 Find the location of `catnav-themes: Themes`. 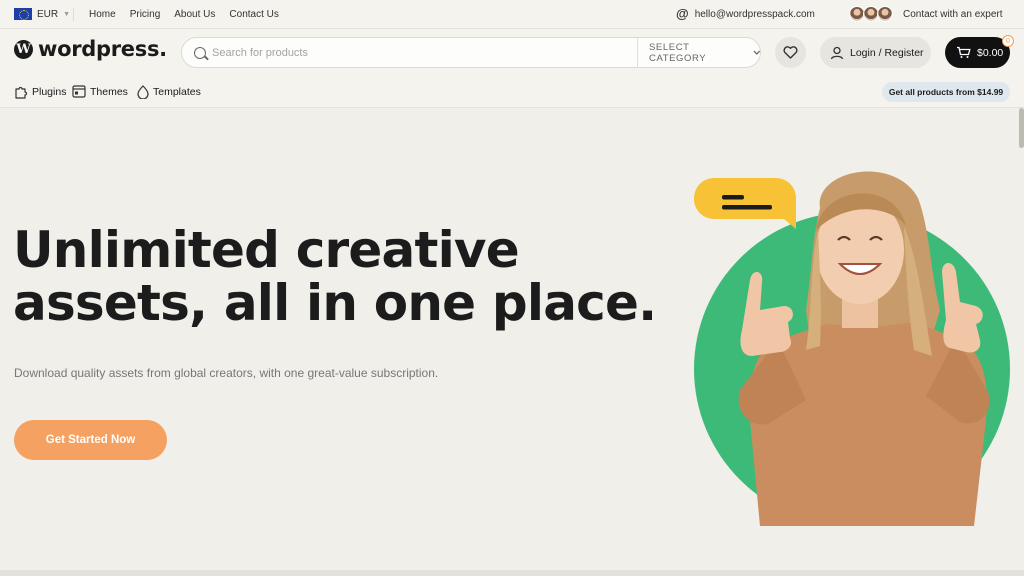

catnav-themes: Themes is located at coordinates (100, 91).